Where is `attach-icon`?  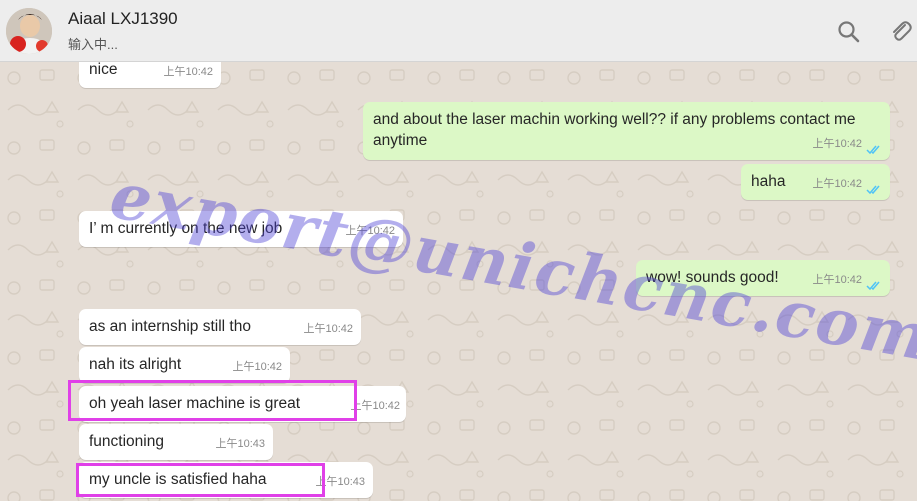
attach-icon is located at coordinates (901, 32).